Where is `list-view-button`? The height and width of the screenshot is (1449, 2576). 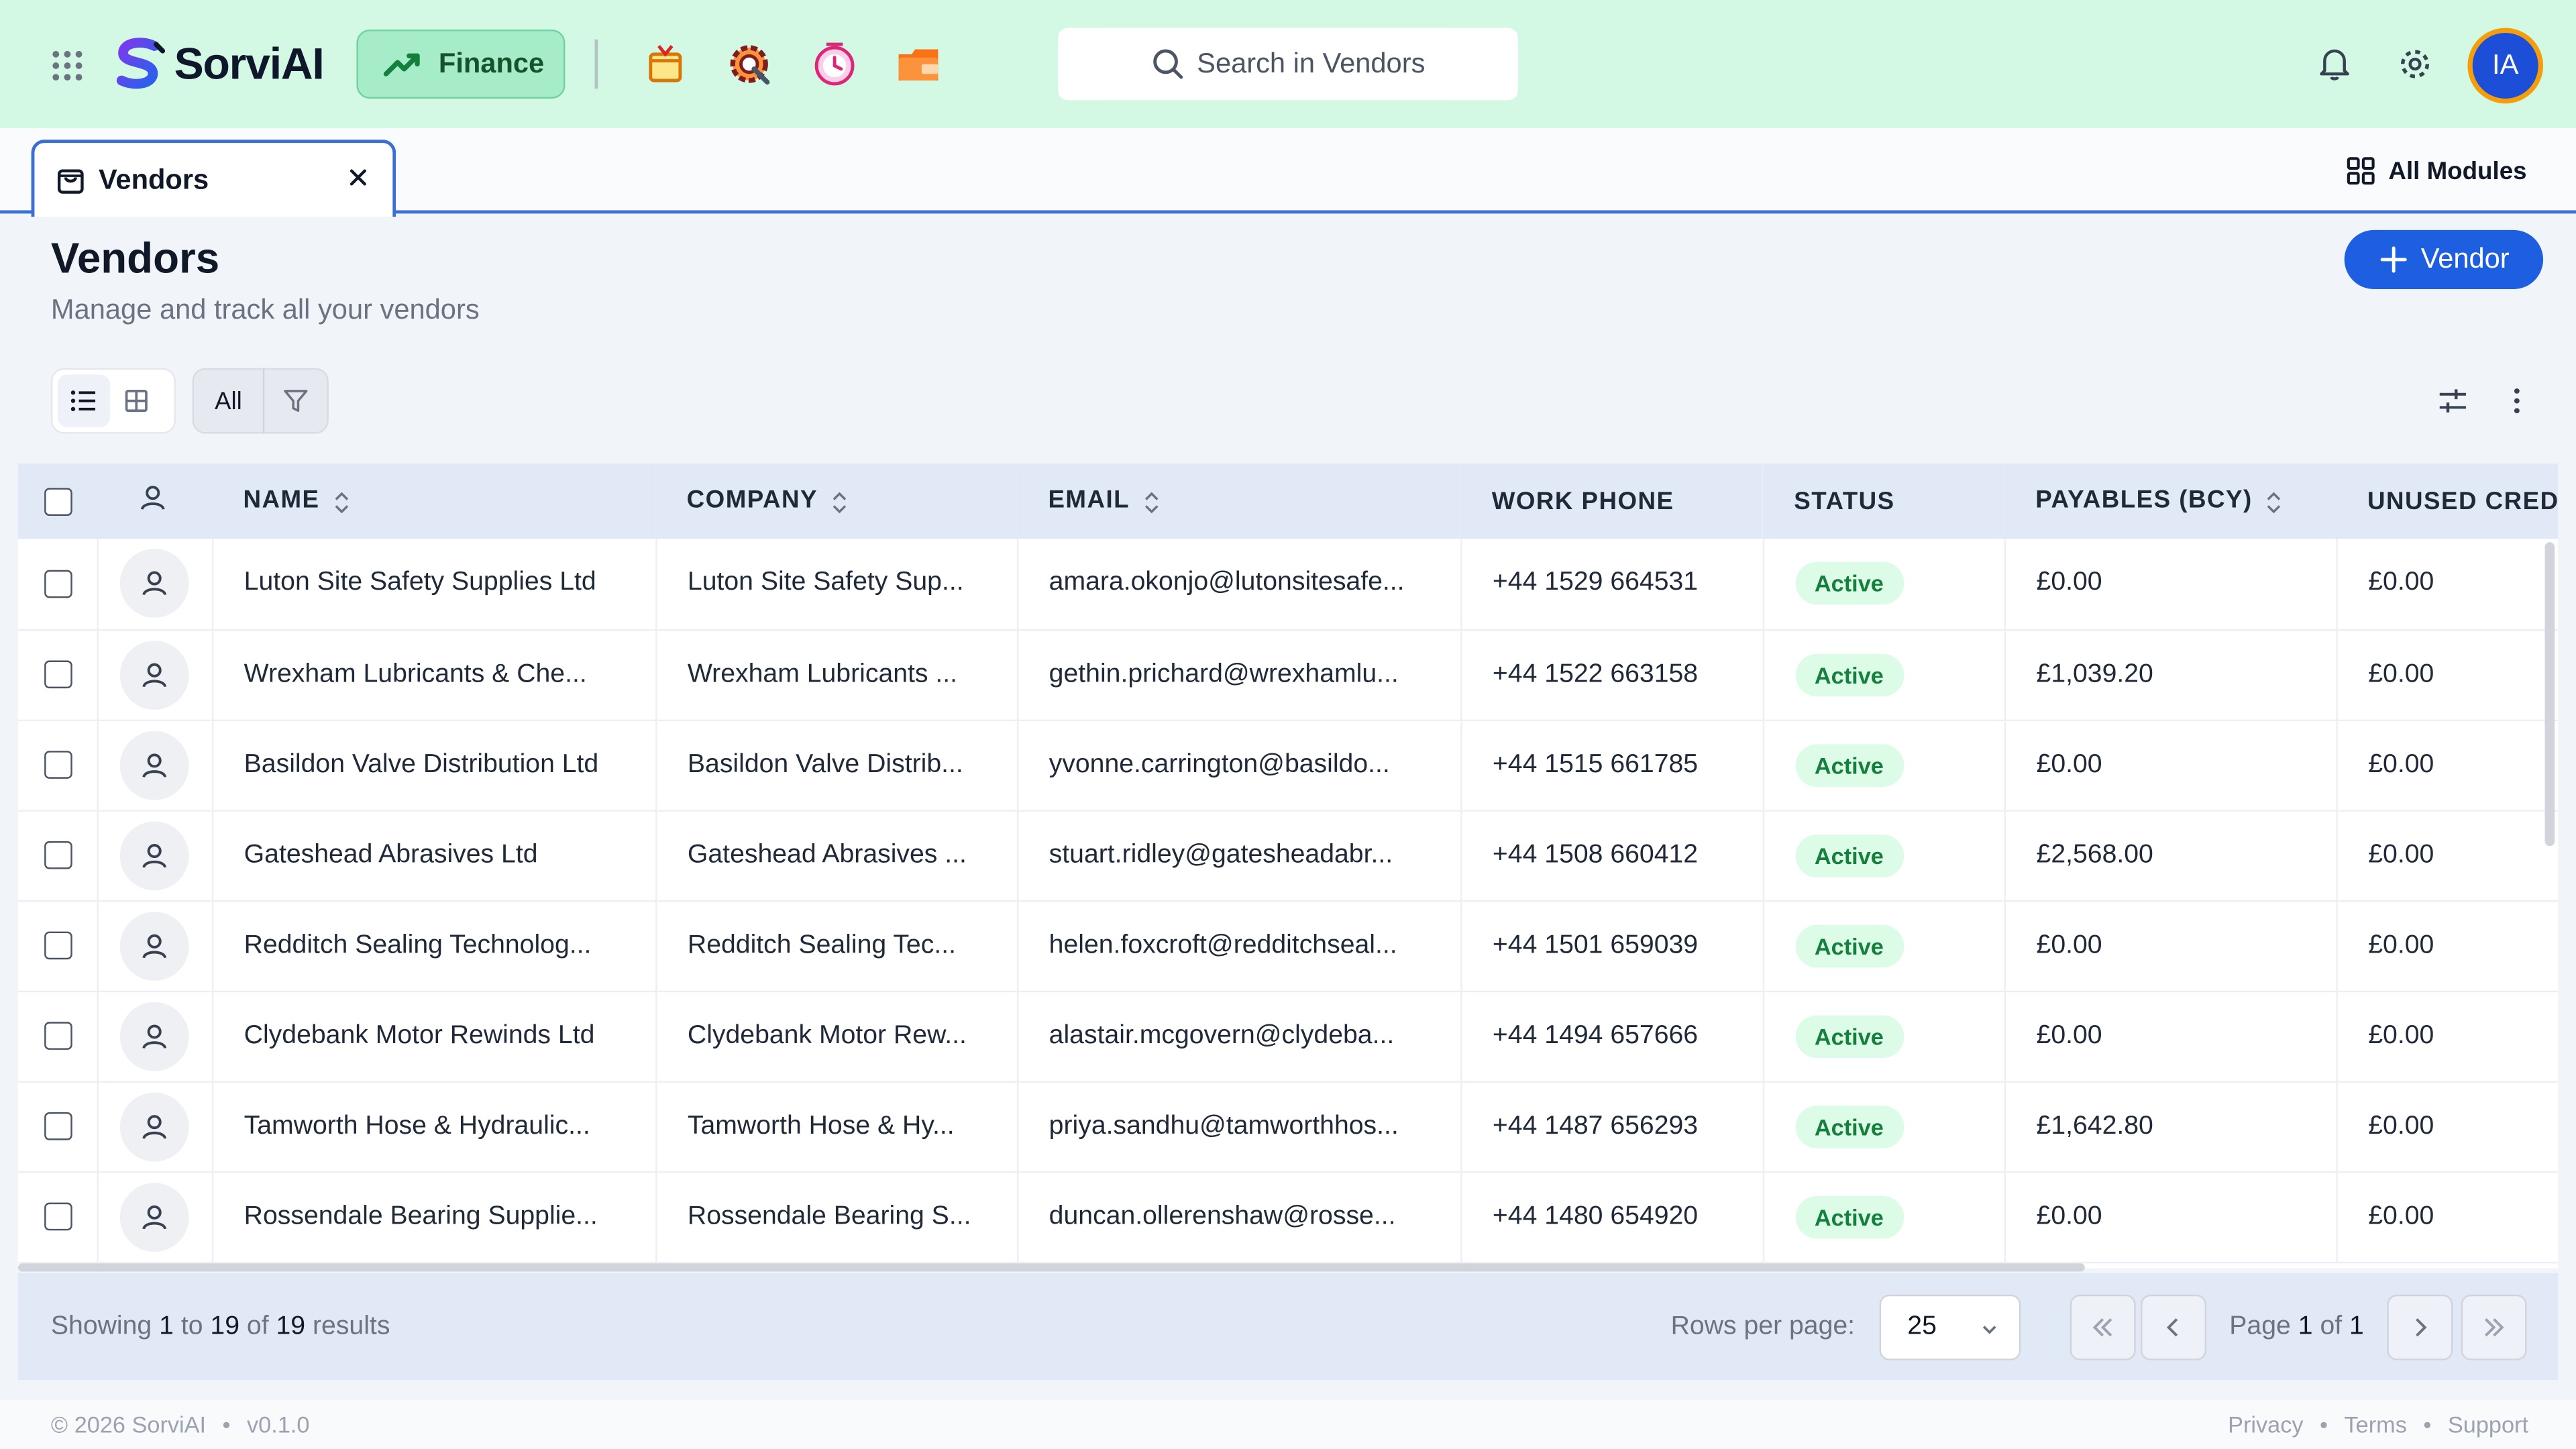 list-view-button is located at coordinates (84, 400).